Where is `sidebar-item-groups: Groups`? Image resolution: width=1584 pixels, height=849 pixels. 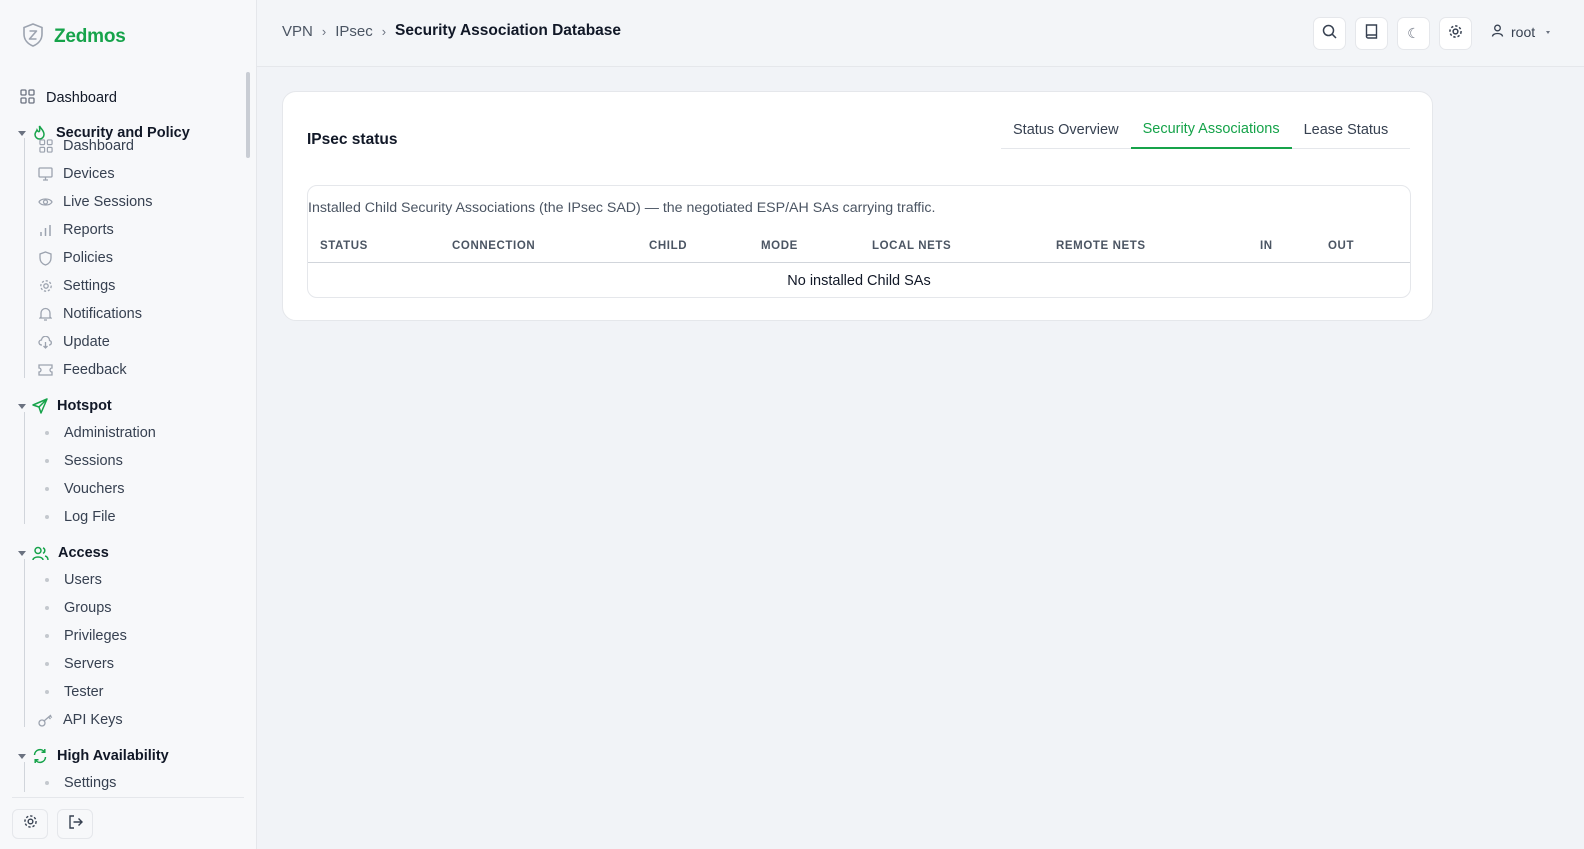
sidebar-item-groups: Groups is located at coordinates (75, 608).